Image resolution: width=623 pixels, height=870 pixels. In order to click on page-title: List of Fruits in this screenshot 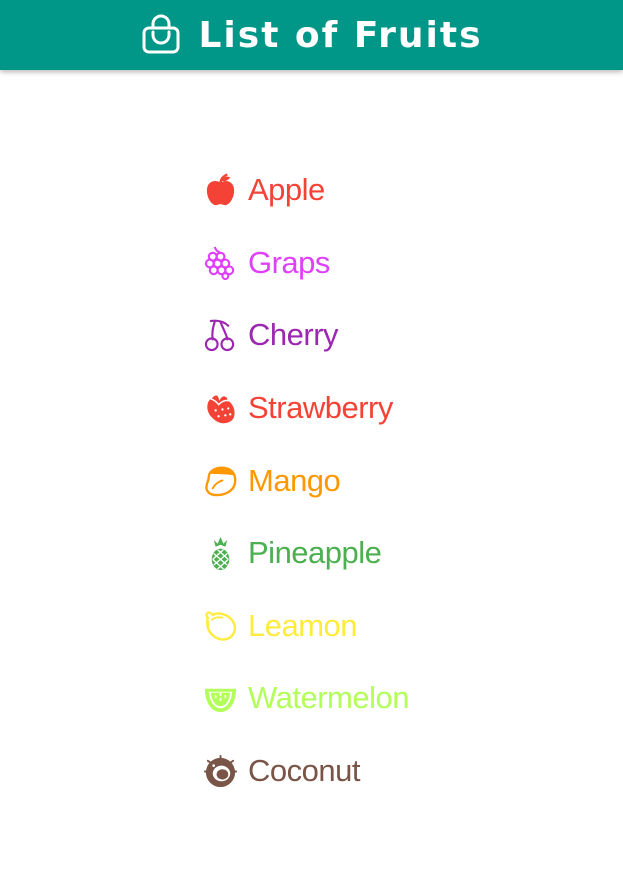, I will do `click(340, 35)`.